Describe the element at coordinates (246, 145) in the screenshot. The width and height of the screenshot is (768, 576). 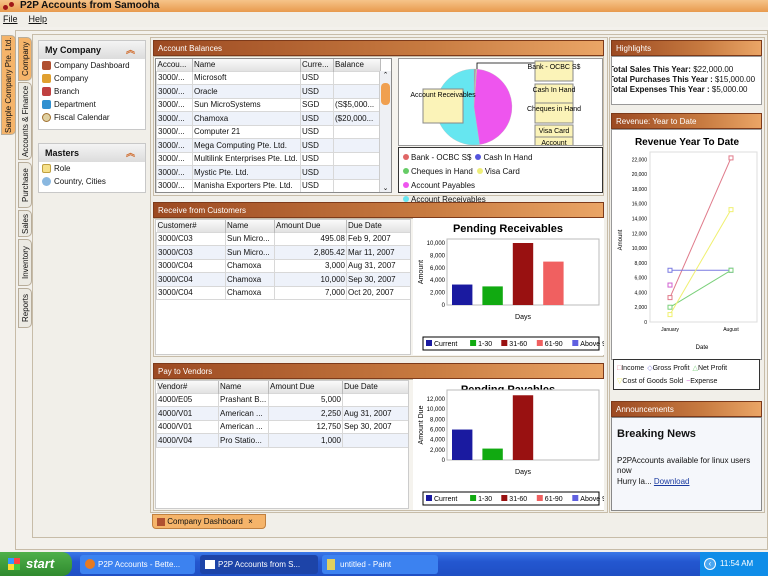
I see `table-cell: Mega Computing Pte. Ltd.` at that location.